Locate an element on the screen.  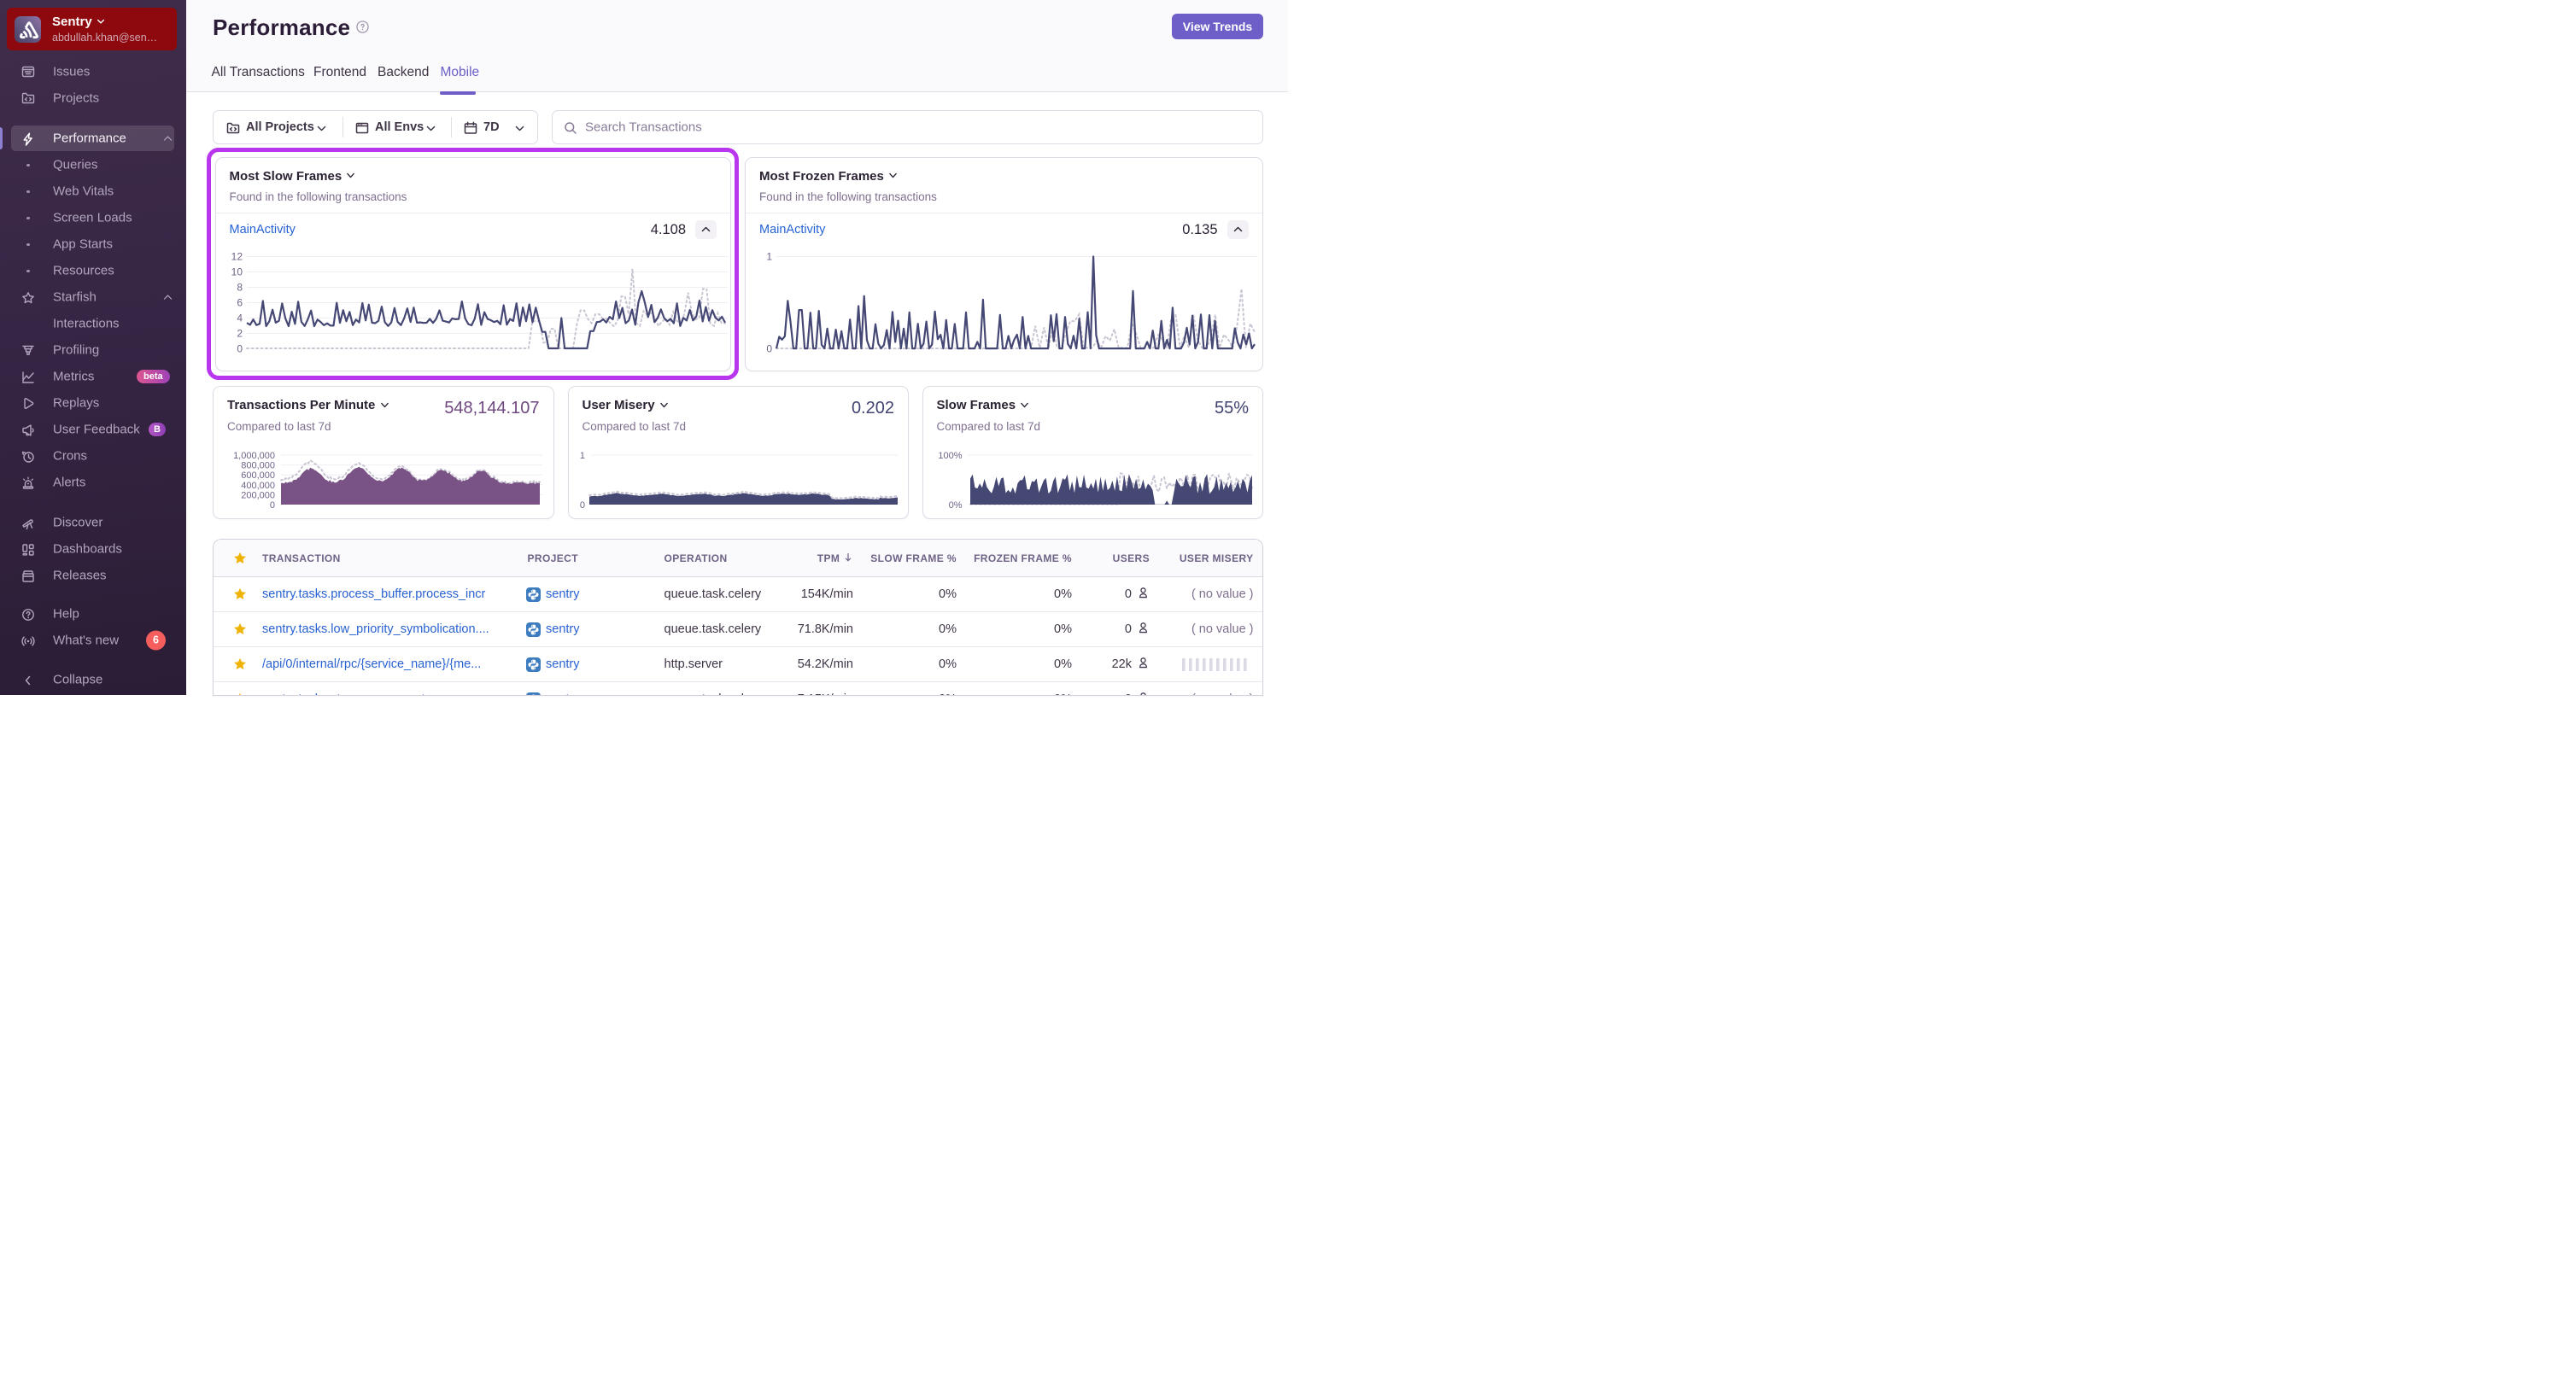
svg-text: 1,000,000 is located at coordinates (254, 456).